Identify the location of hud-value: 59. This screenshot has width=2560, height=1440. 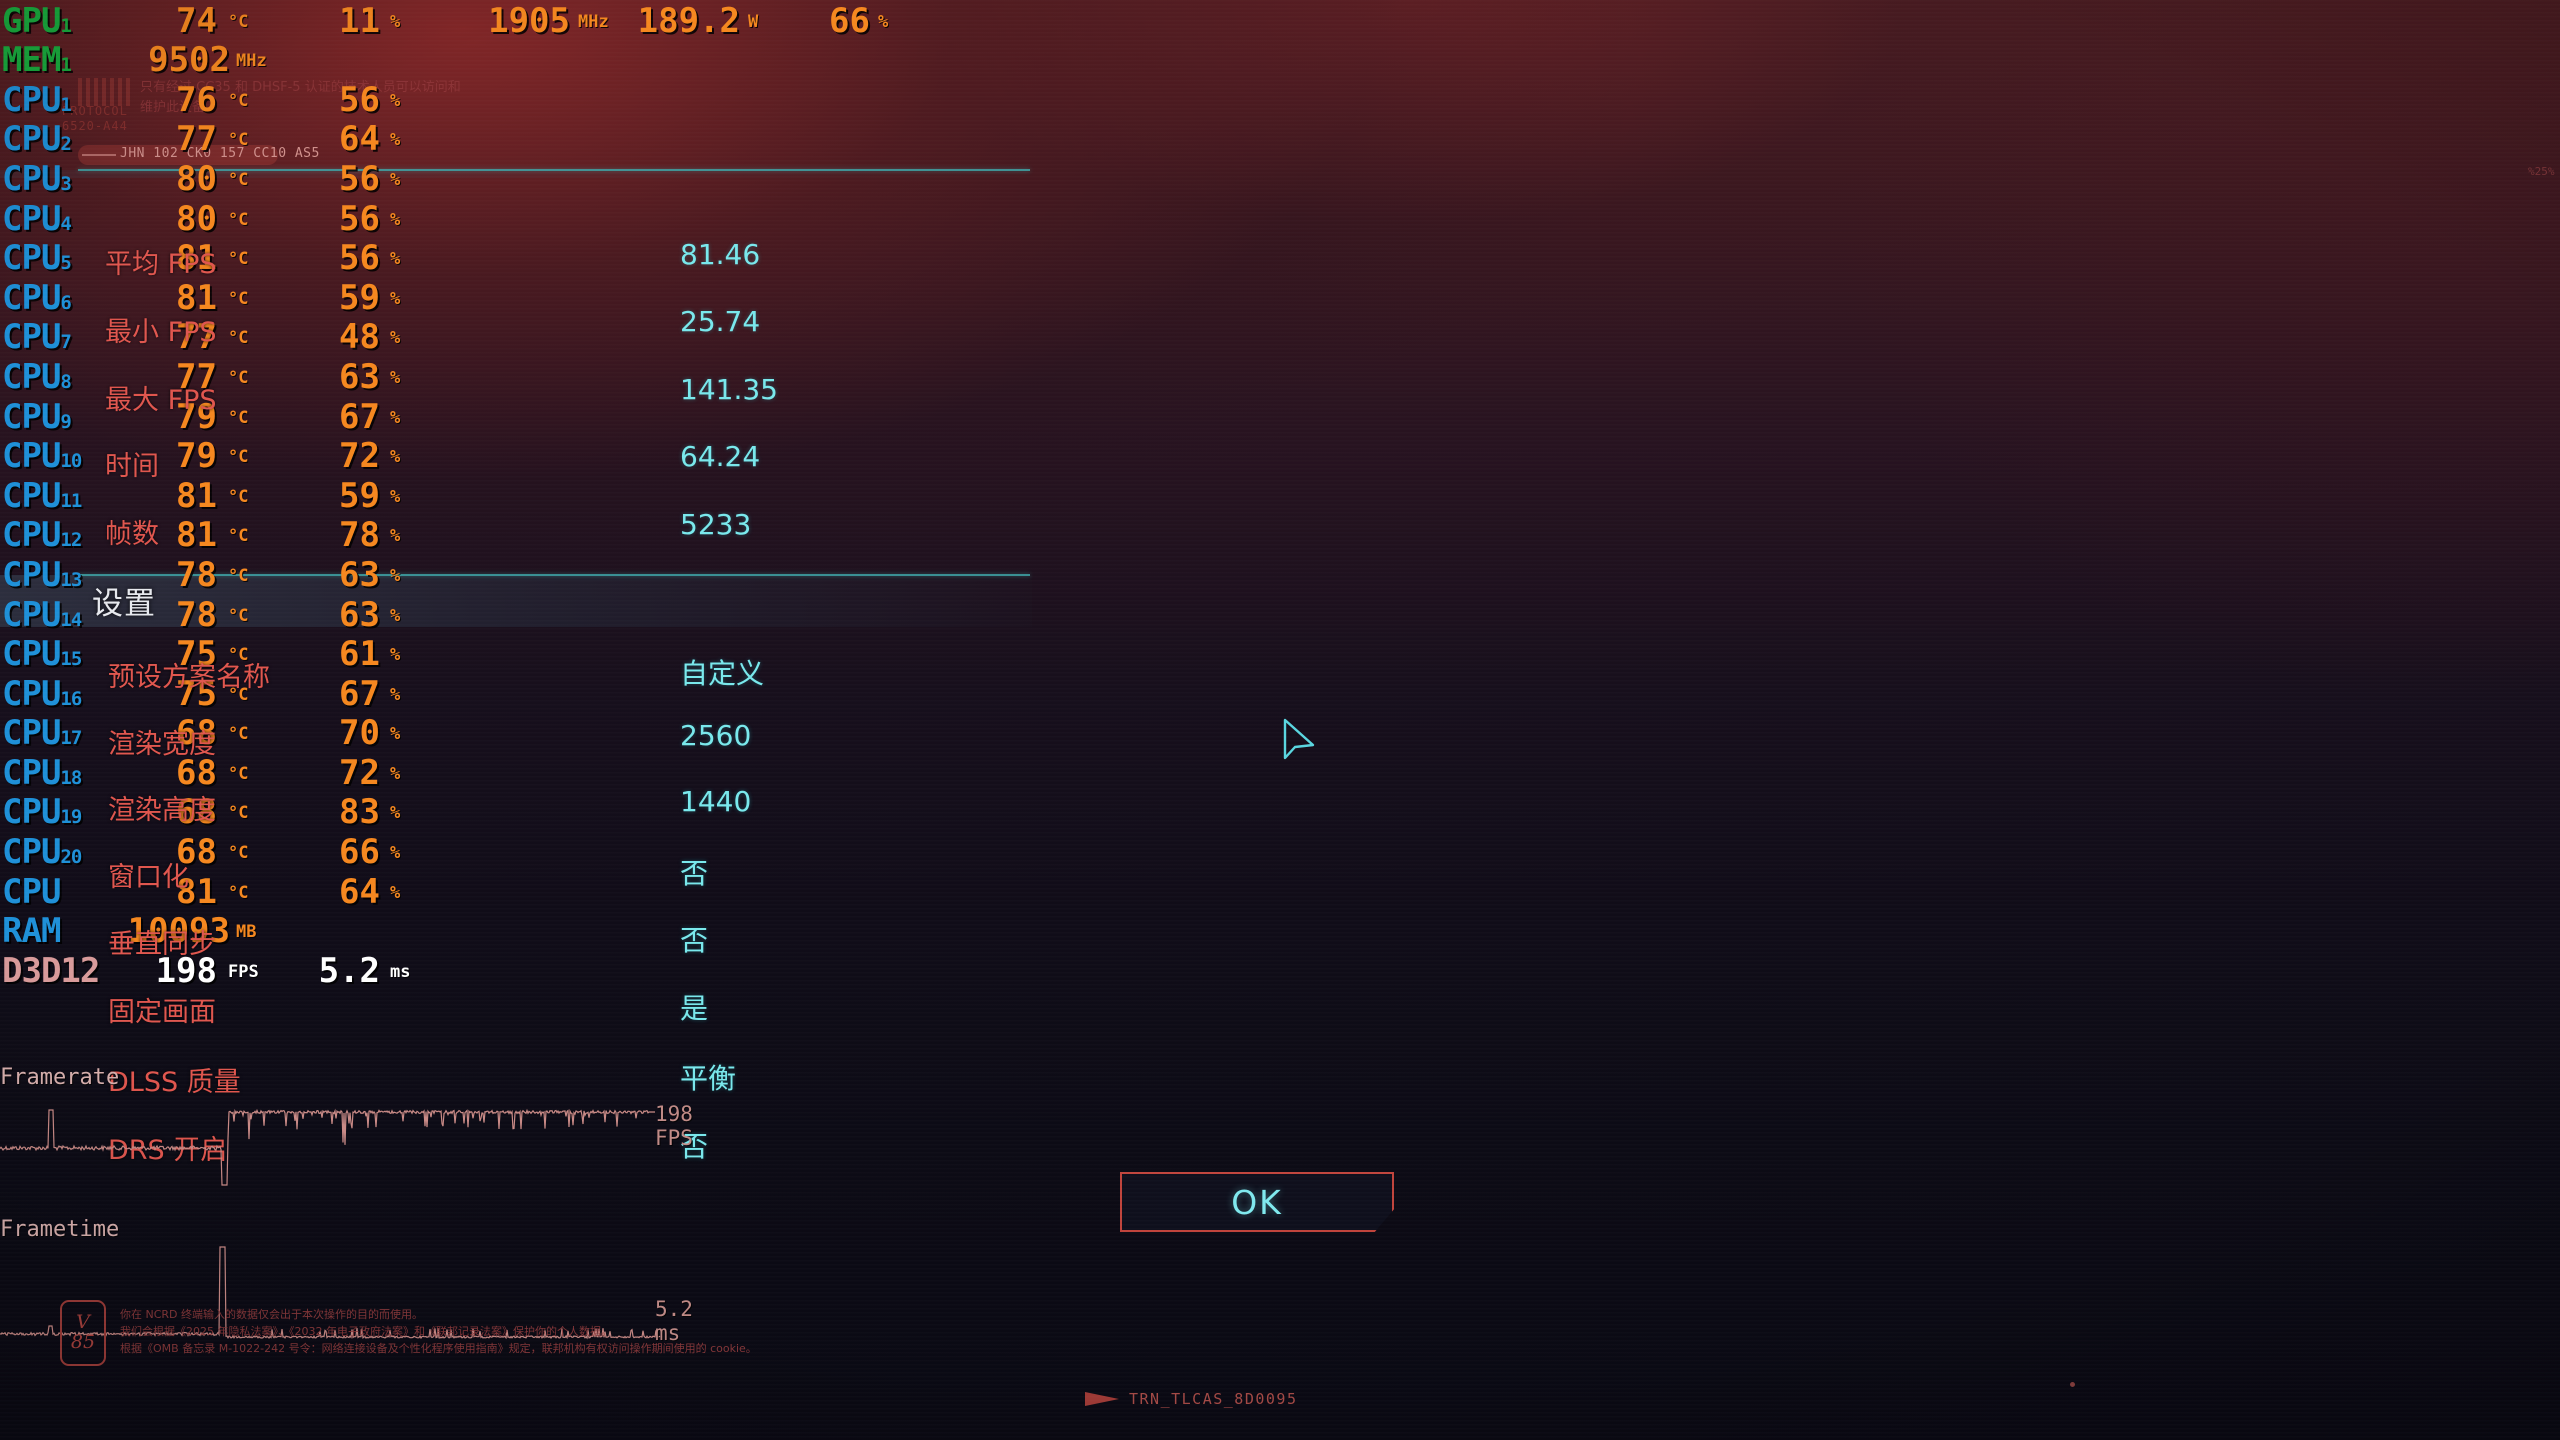
(359, 495).